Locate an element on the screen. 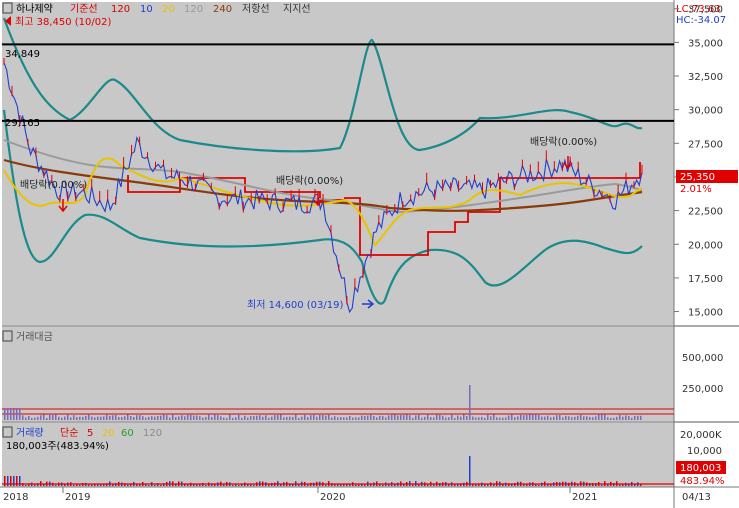 The width and height of the screenshot is (739, 508). price-change-pct: 2.01% is located at coordinates (696, 189).